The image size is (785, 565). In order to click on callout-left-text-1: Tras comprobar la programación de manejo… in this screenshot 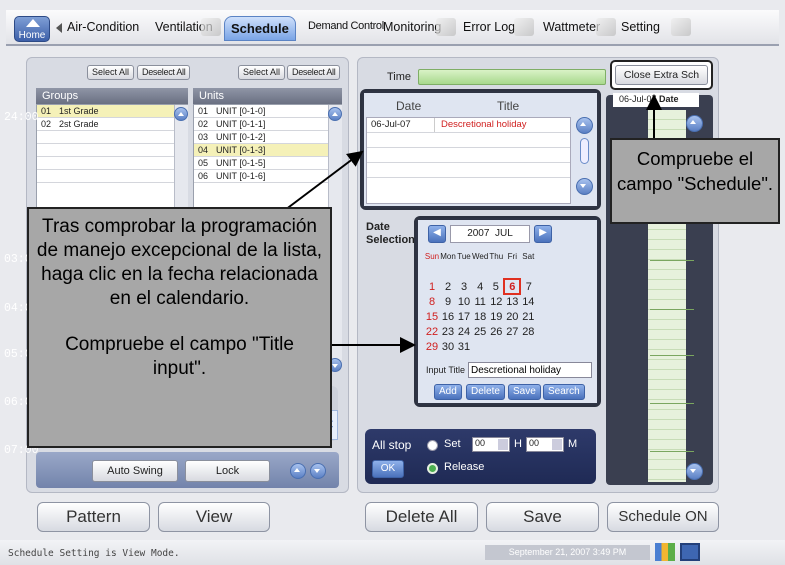, I will do `click(179, 262)`.